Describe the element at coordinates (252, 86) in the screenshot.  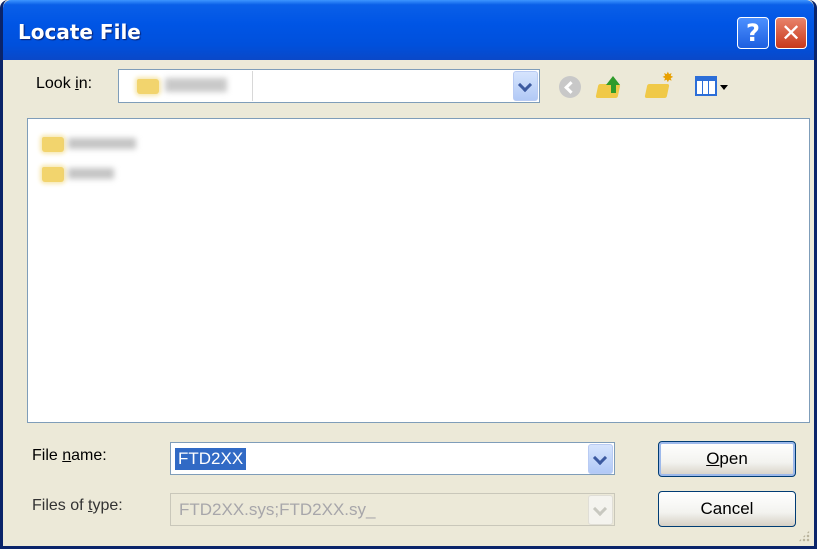
I see `look-in-divider` at that location.